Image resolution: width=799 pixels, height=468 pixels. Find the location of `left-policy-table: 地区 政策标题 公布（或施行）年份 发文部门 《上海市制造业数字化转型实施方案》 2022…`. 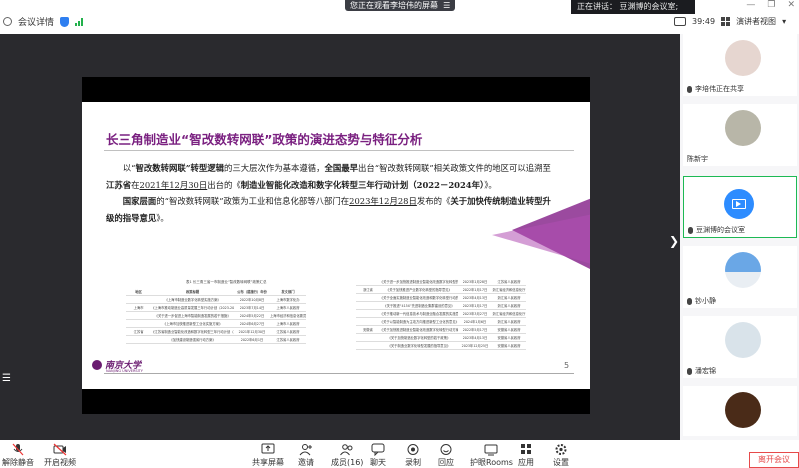

left-policy-table: 地区 政策标题 公布（或施行）年份 发文部门 《上海市制造业数字化转型实施方案》 2022… is located at coordinates (216, 316).